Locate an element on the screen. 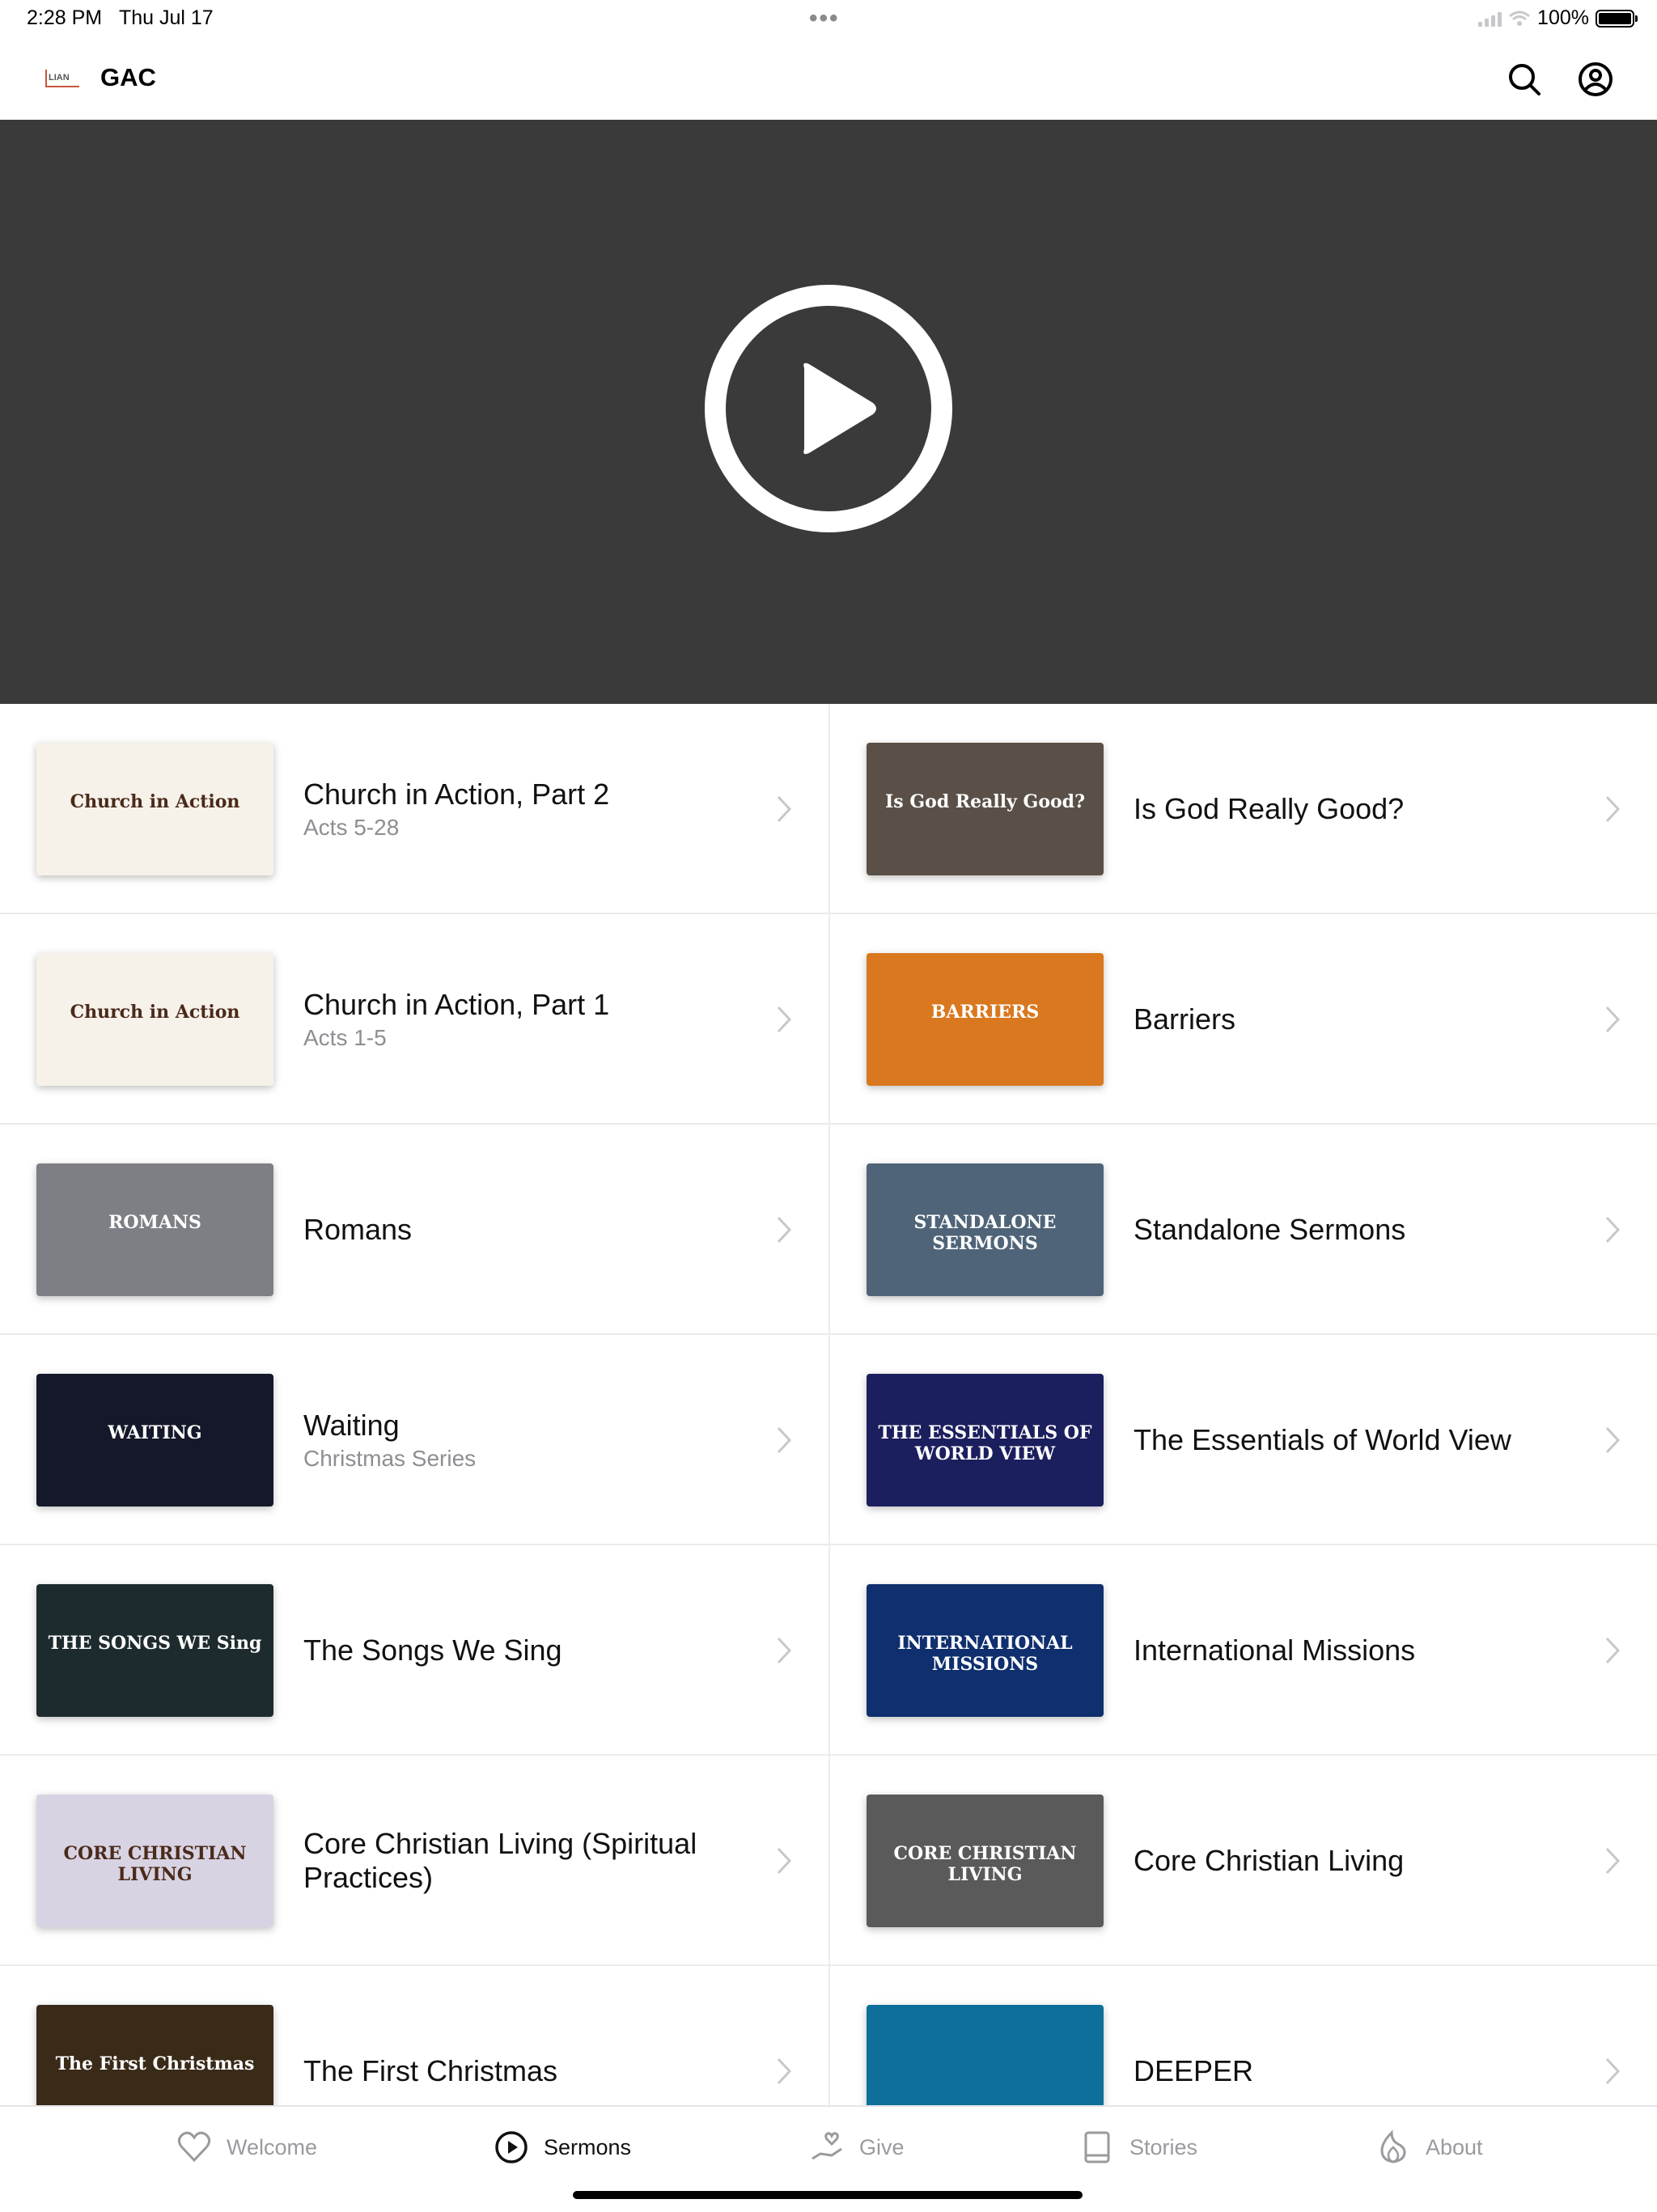 The width and height of the screenshot is (1657, 2212). series-row: STANDALONE SERMONS Standalone Sermons is located at coordinates (1242, 1230).